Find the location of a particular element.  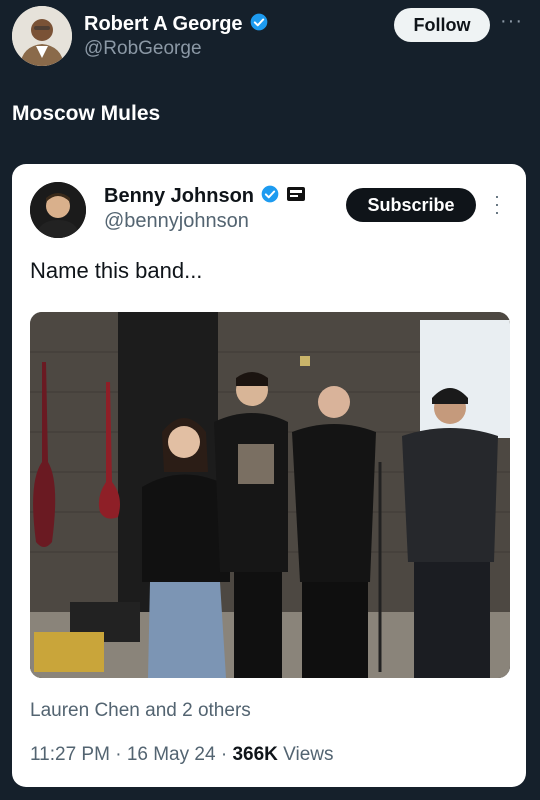

embed-author-handle: @bennyjohnson is located at coordinates (176, 221).